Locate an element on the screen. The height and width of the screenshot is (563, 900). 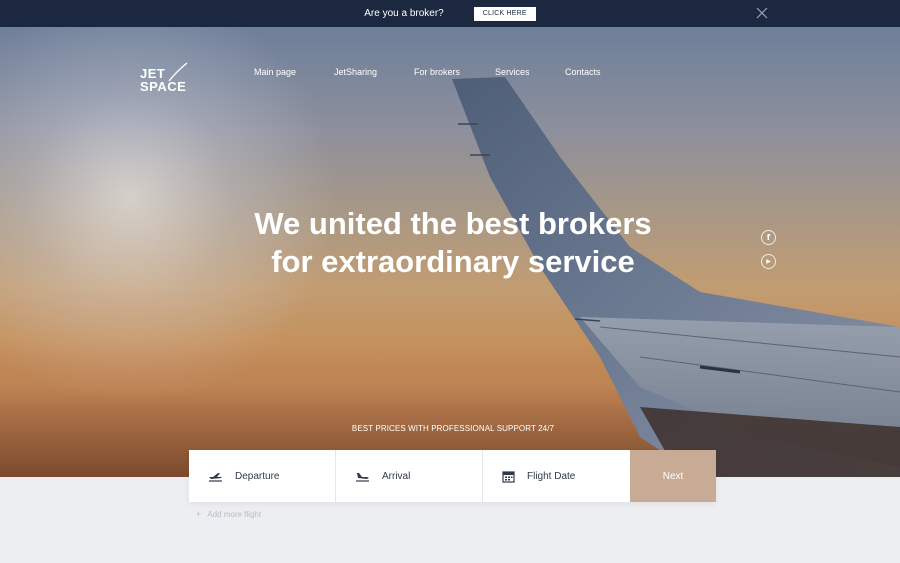
youtube-icon: ▶ is located at coordinates (768, 261).